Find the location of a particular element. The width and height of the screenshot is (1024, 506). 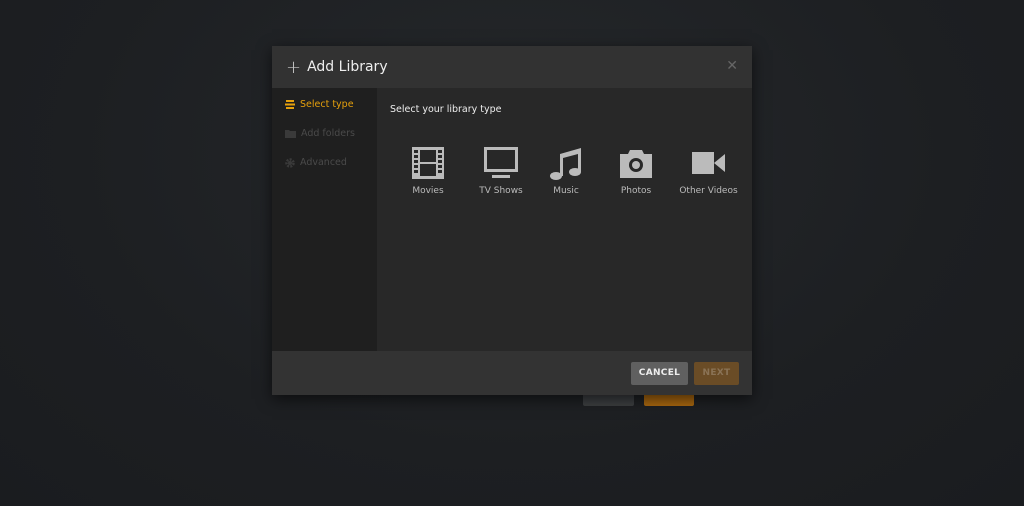

sidebar-item-label: Advanced is located at coordinates (323, 162).